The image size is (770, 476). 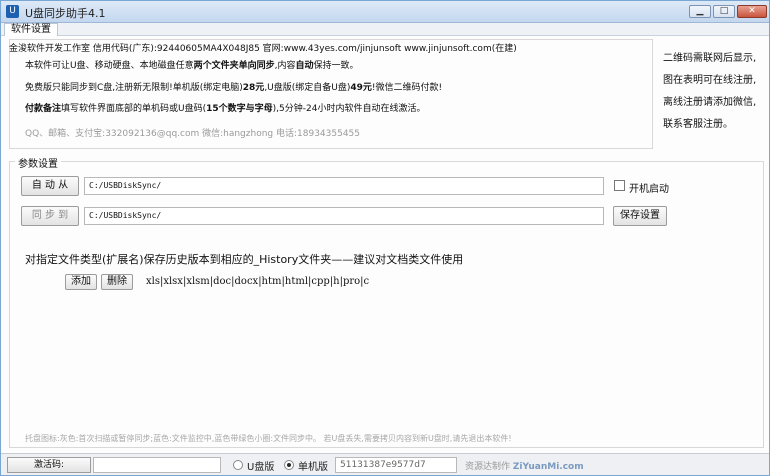 I want to click on pricing-text-3: !微信二维码付款!, so click(x=407, y=88).